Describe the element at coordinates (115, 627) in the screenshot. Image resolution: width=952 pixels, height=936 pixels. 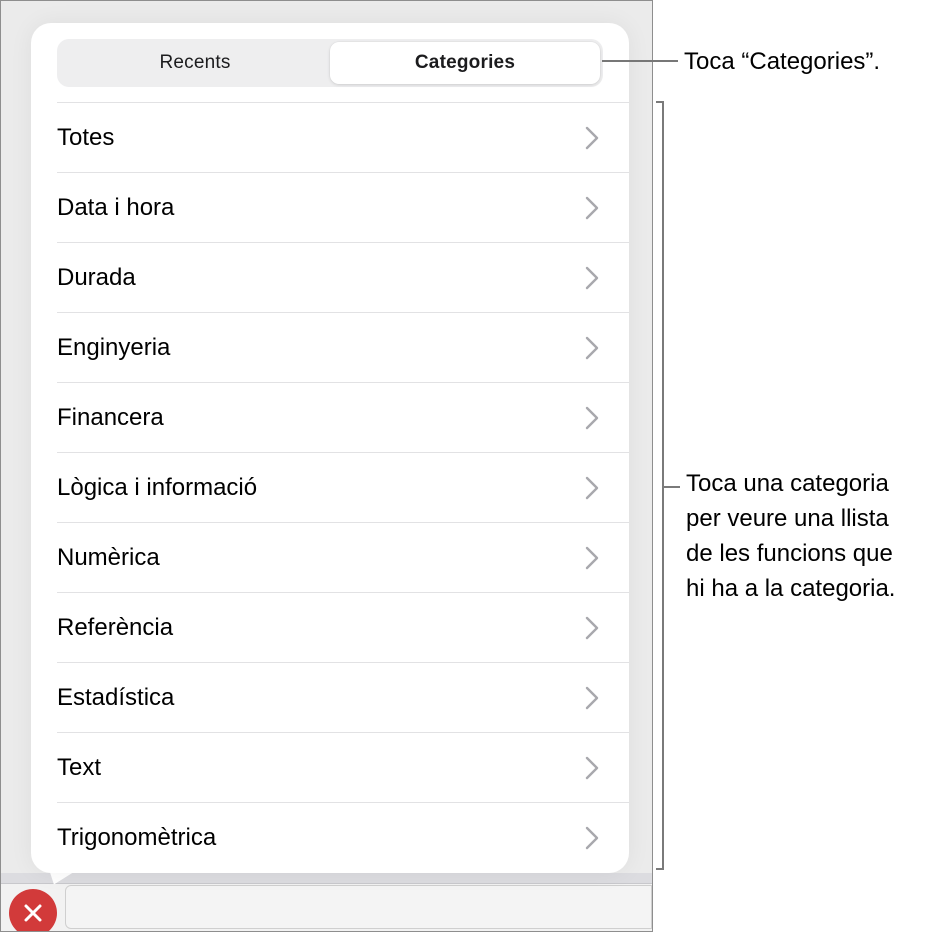
I see `category-label: Referència` at that location.